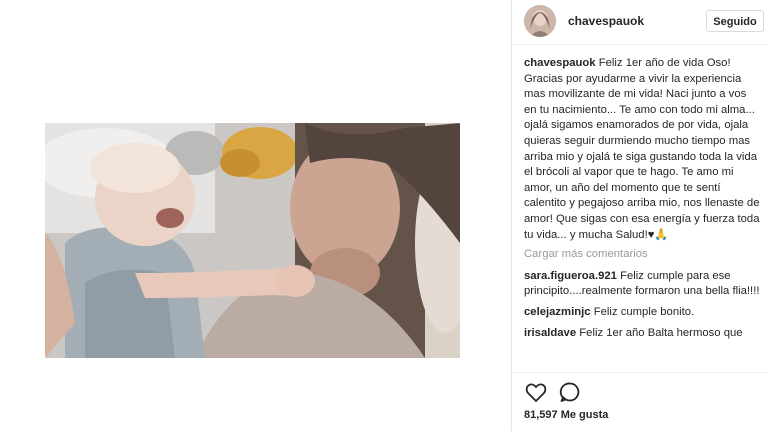  I want to click on post-header: chavespauok Seguido, so click(639, 22).